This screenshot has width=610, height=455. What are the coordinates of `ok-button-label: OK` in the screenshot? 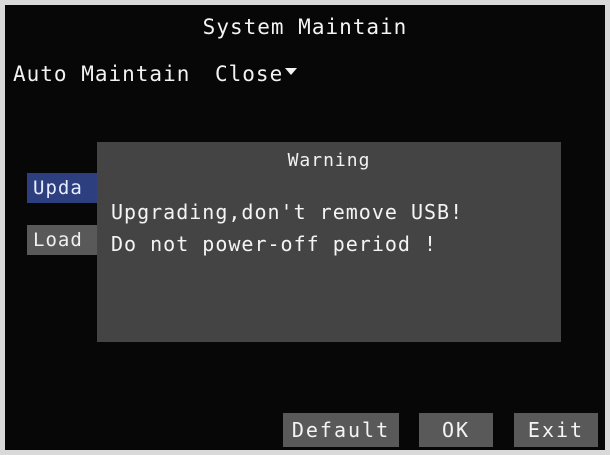 It's located at (456, 430).